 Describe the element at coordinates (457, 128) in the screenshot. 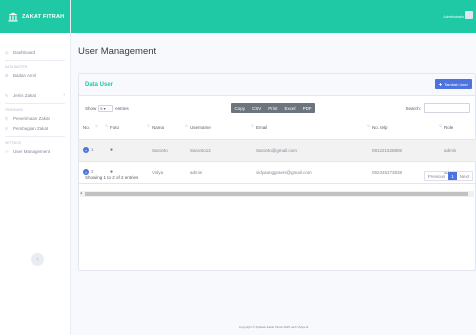

I see `column-header-role: ⇅ Role` at that location.